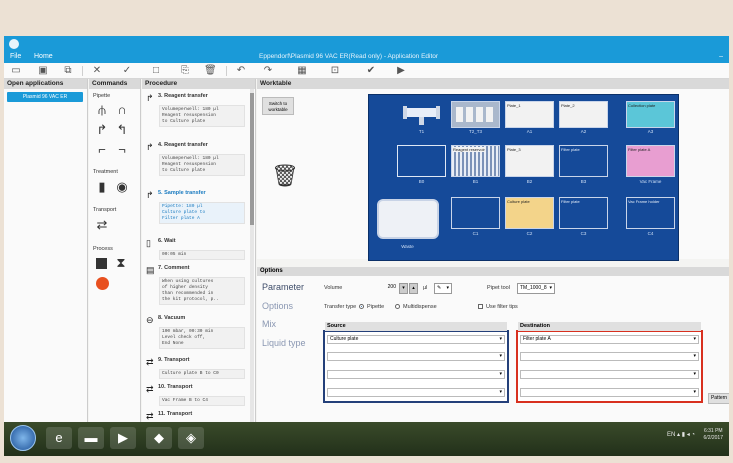 Image resolution: width=733 pixels, height=463 pixels. Describe the element at coordinates (196, 396) in the screenshot. I see `procedure-step: ⇄ 10. Transport Vac Frame B to C4` at that location.